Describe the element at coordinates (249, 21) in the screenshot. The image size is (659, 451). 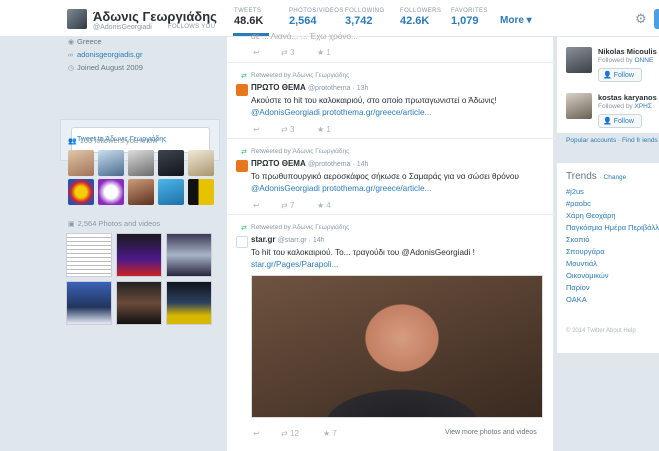
I see `stat-value: 48.6K` at that location.